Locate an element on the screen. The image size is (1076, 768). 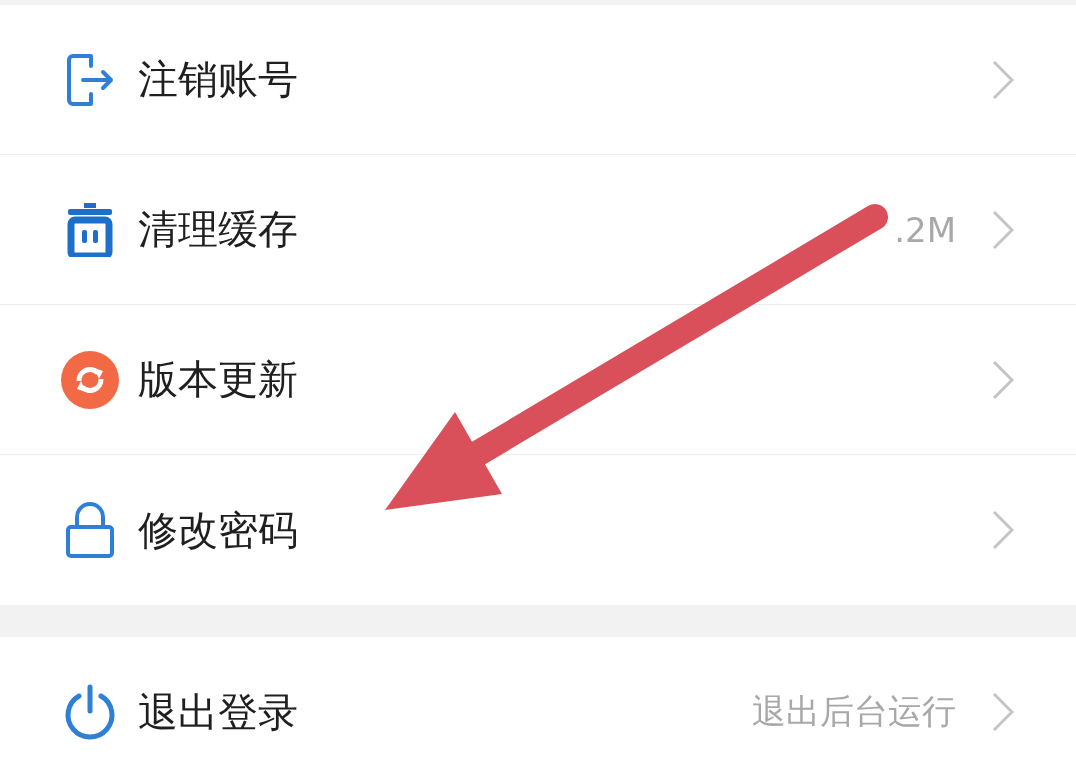
trash-icon is located at coordinates (90, 229).